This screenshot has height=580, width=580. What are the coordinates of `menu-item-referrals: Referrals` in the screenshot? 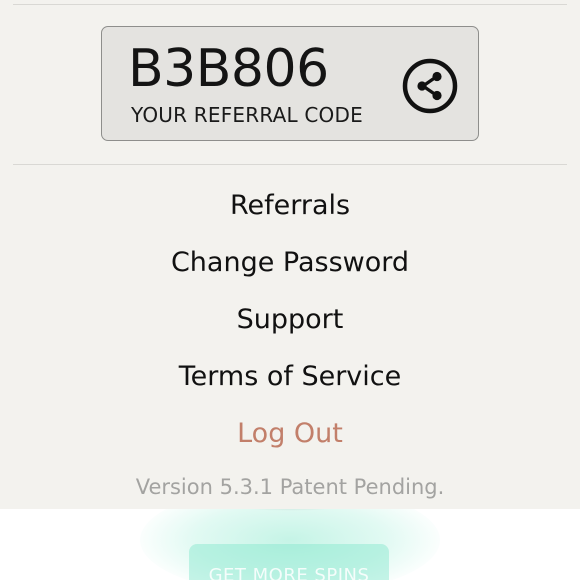 It's located at (290, 206).